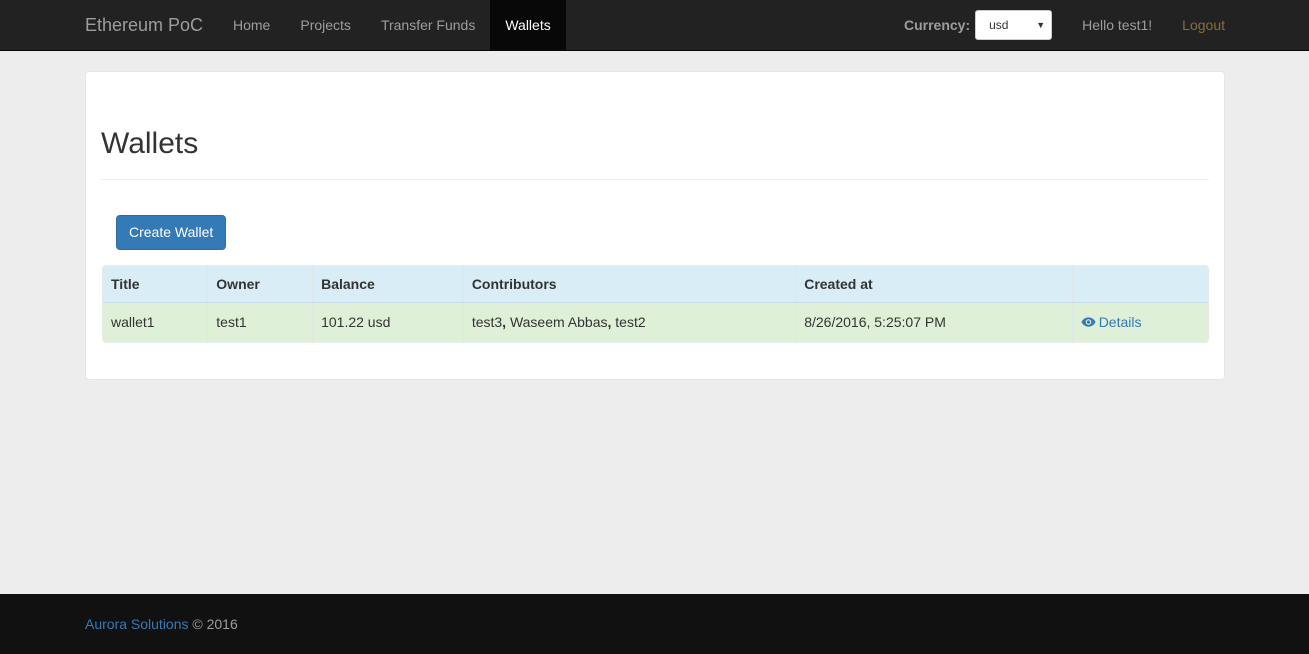 This screenshot has width=1309, height=654. What do you see at coordinates (171, 232) in the screenshot?
I see `create-wallet-button: Create Wallet` at bounding box center [171, 232].